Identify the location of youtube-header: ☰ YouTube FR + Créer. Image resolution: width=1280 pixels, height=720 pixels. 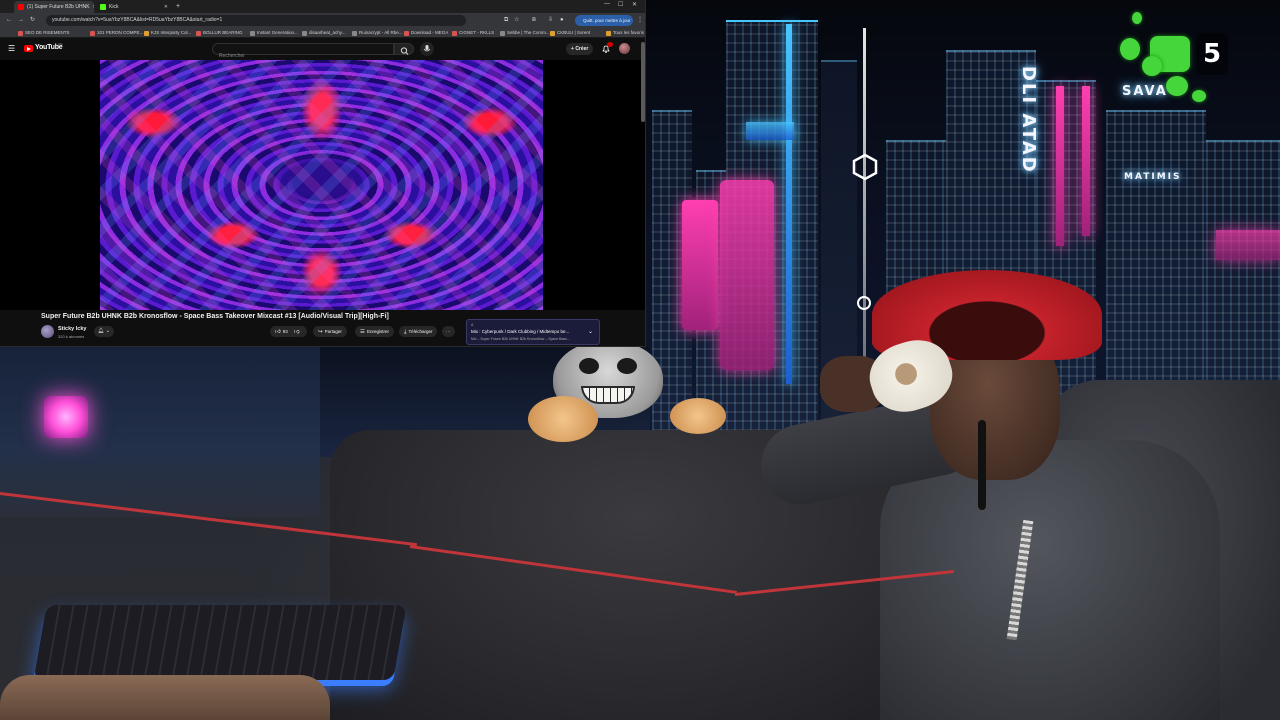
(322, 49).